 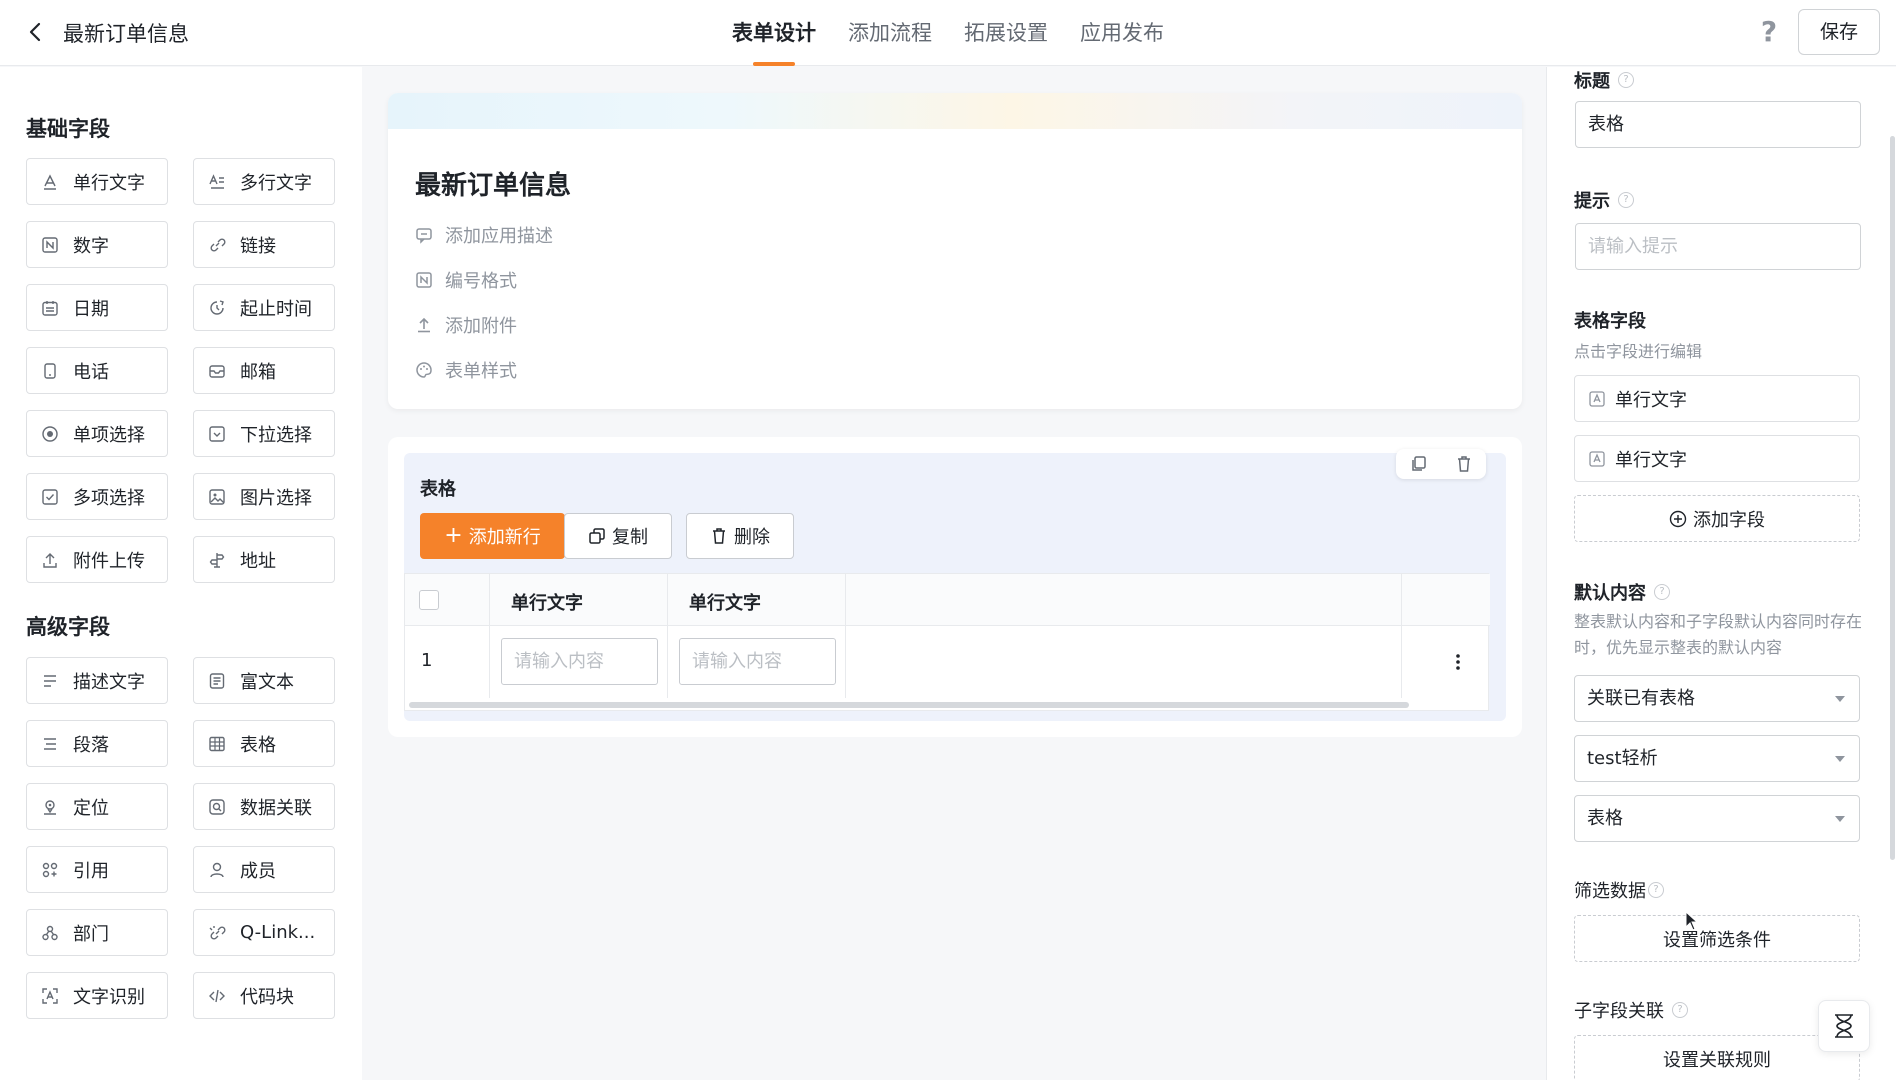 I want to click on field-advanced-4: 定位, so click(x=97, y=806).